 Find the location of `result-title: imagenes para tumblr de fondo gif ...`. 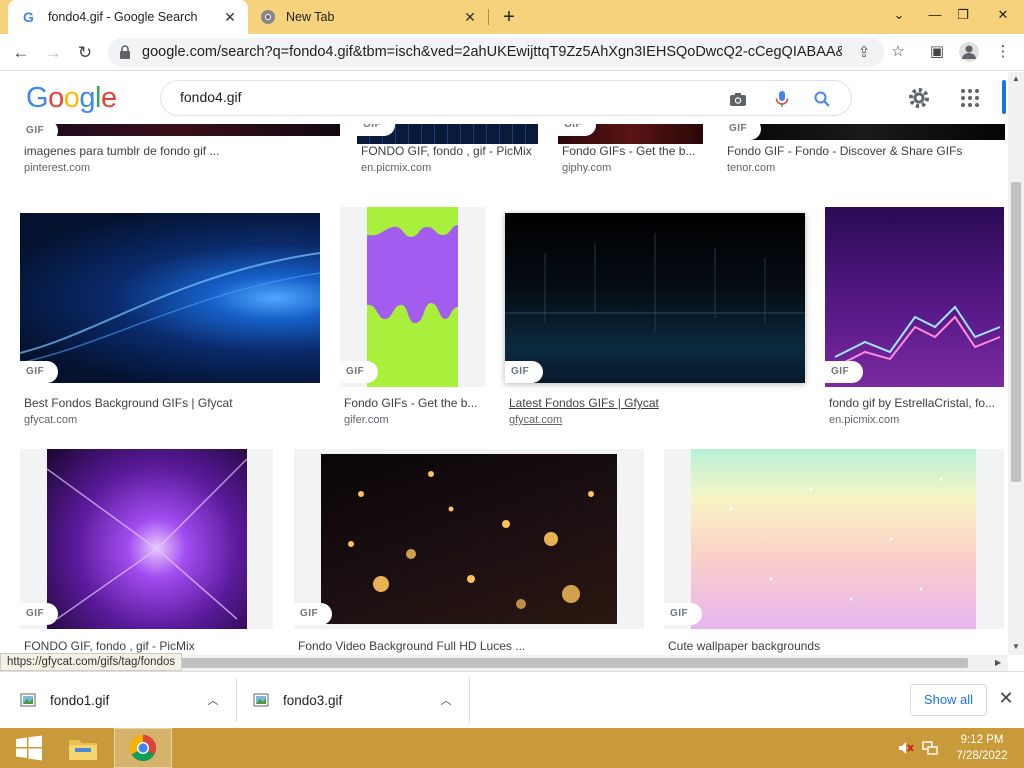

result-title: imagenes para tumblr de fondo gif ... is located at coordinates (184, 151).